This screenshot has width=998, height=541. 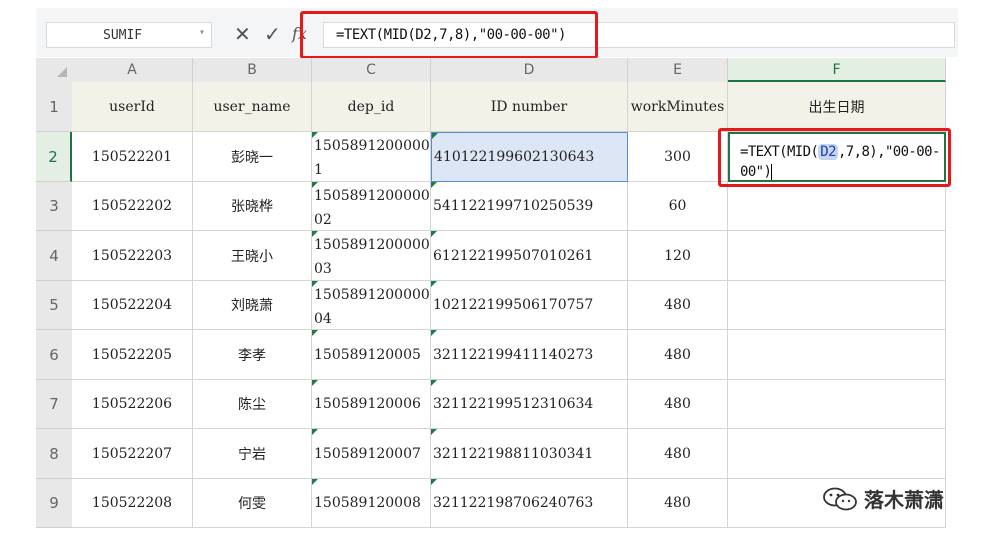 I want to click on cell-user-name: 刘晓萧, so click(x=252, y=305).